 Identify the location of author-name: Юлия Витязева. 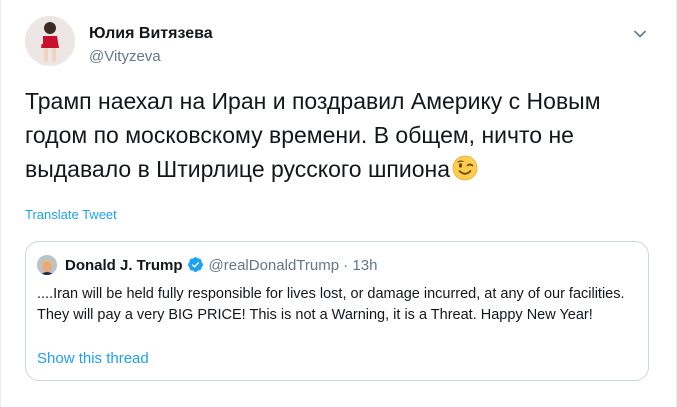
(151, 34).